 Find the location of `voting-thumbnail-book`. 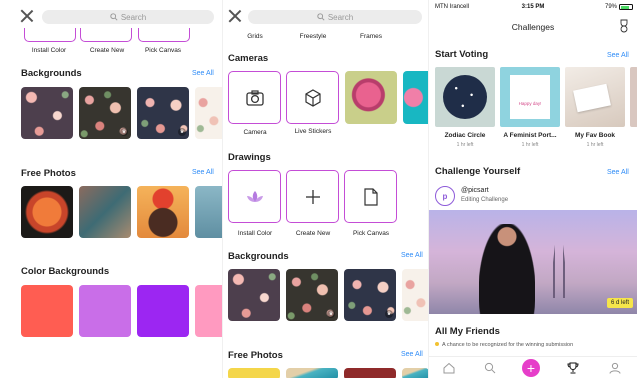

voting-thumbnail-book is located at coordinates (595, 97).